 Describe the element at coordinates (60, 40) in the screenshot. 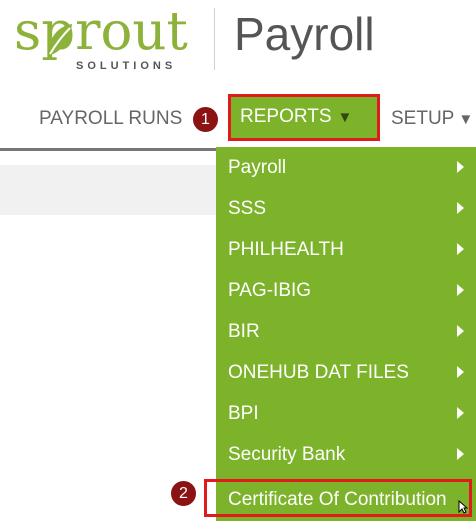

I see `leaf-icon` at that location.